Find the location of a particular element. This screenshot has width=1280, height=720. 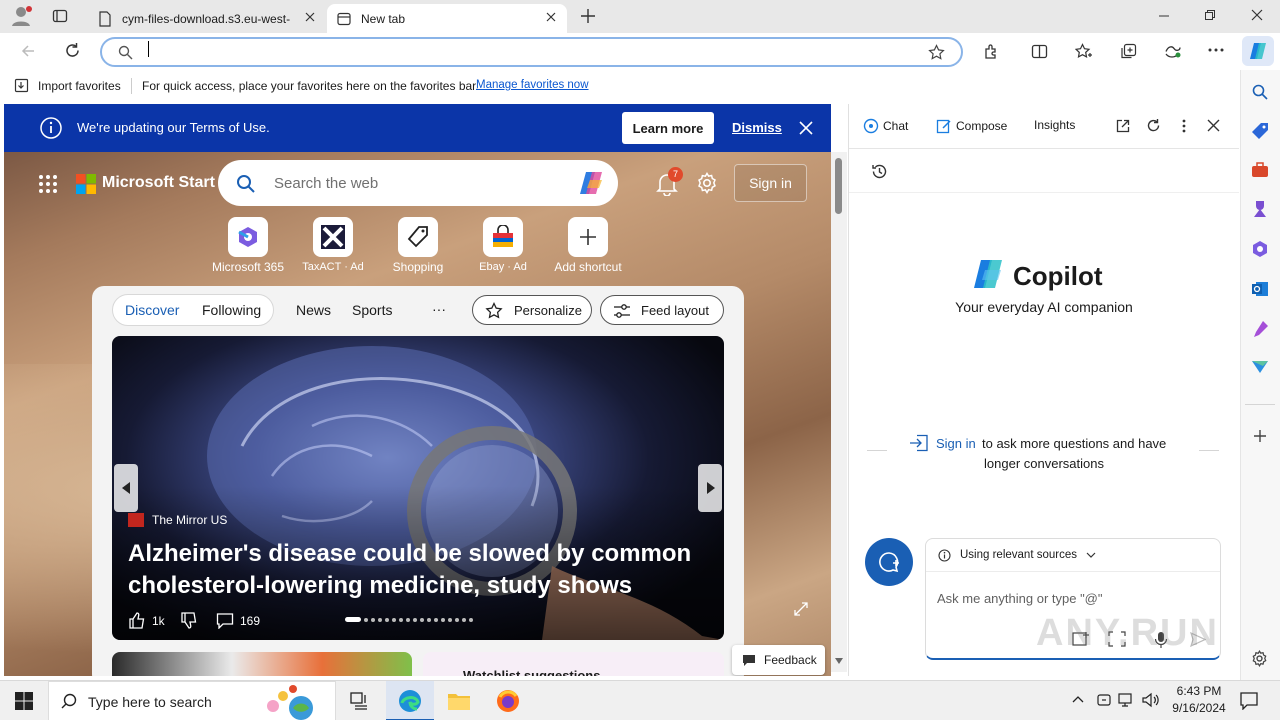

notification-center-icon is located at coordinates (1249, 701).